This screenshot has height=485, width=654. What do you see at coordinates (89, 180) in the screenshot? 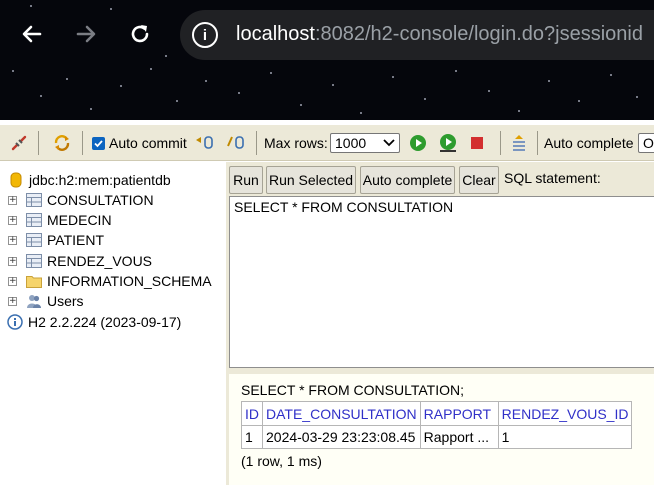
I see `tree-connection: jdbc:h2:mem:patientdb` at bounding box center [89, 180].